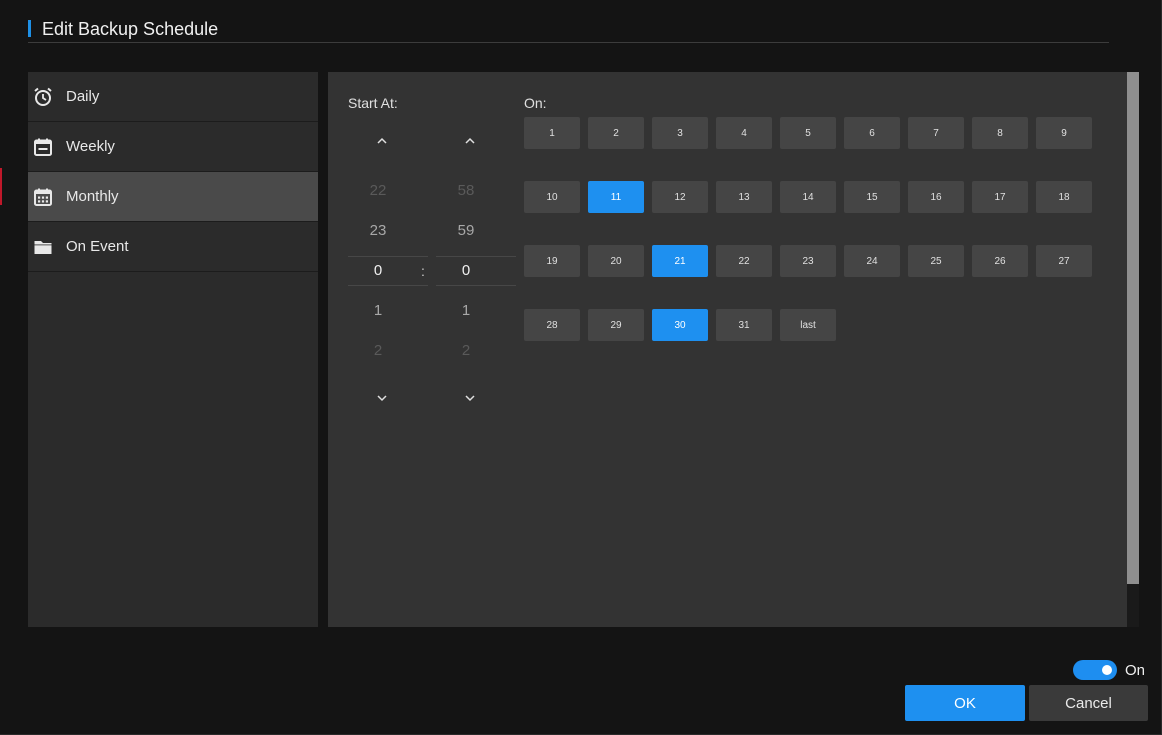  Describe the element at coordinates (378, 310) in the screenshot. I see `hour-option: 1` at that location.